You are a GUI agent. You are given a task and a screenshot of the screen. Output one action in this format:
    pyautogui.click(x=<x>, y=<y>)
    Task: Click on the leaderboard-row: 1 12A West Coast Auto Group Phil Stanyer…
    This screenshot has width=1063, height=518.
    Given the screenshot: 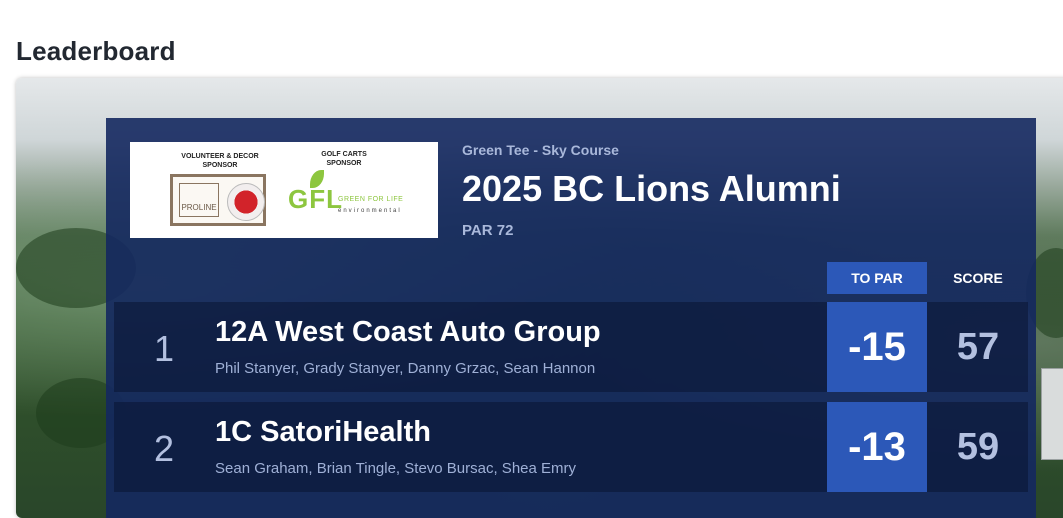 What is the action you would take?
    pyautogui.click(x=571, y=347)
    